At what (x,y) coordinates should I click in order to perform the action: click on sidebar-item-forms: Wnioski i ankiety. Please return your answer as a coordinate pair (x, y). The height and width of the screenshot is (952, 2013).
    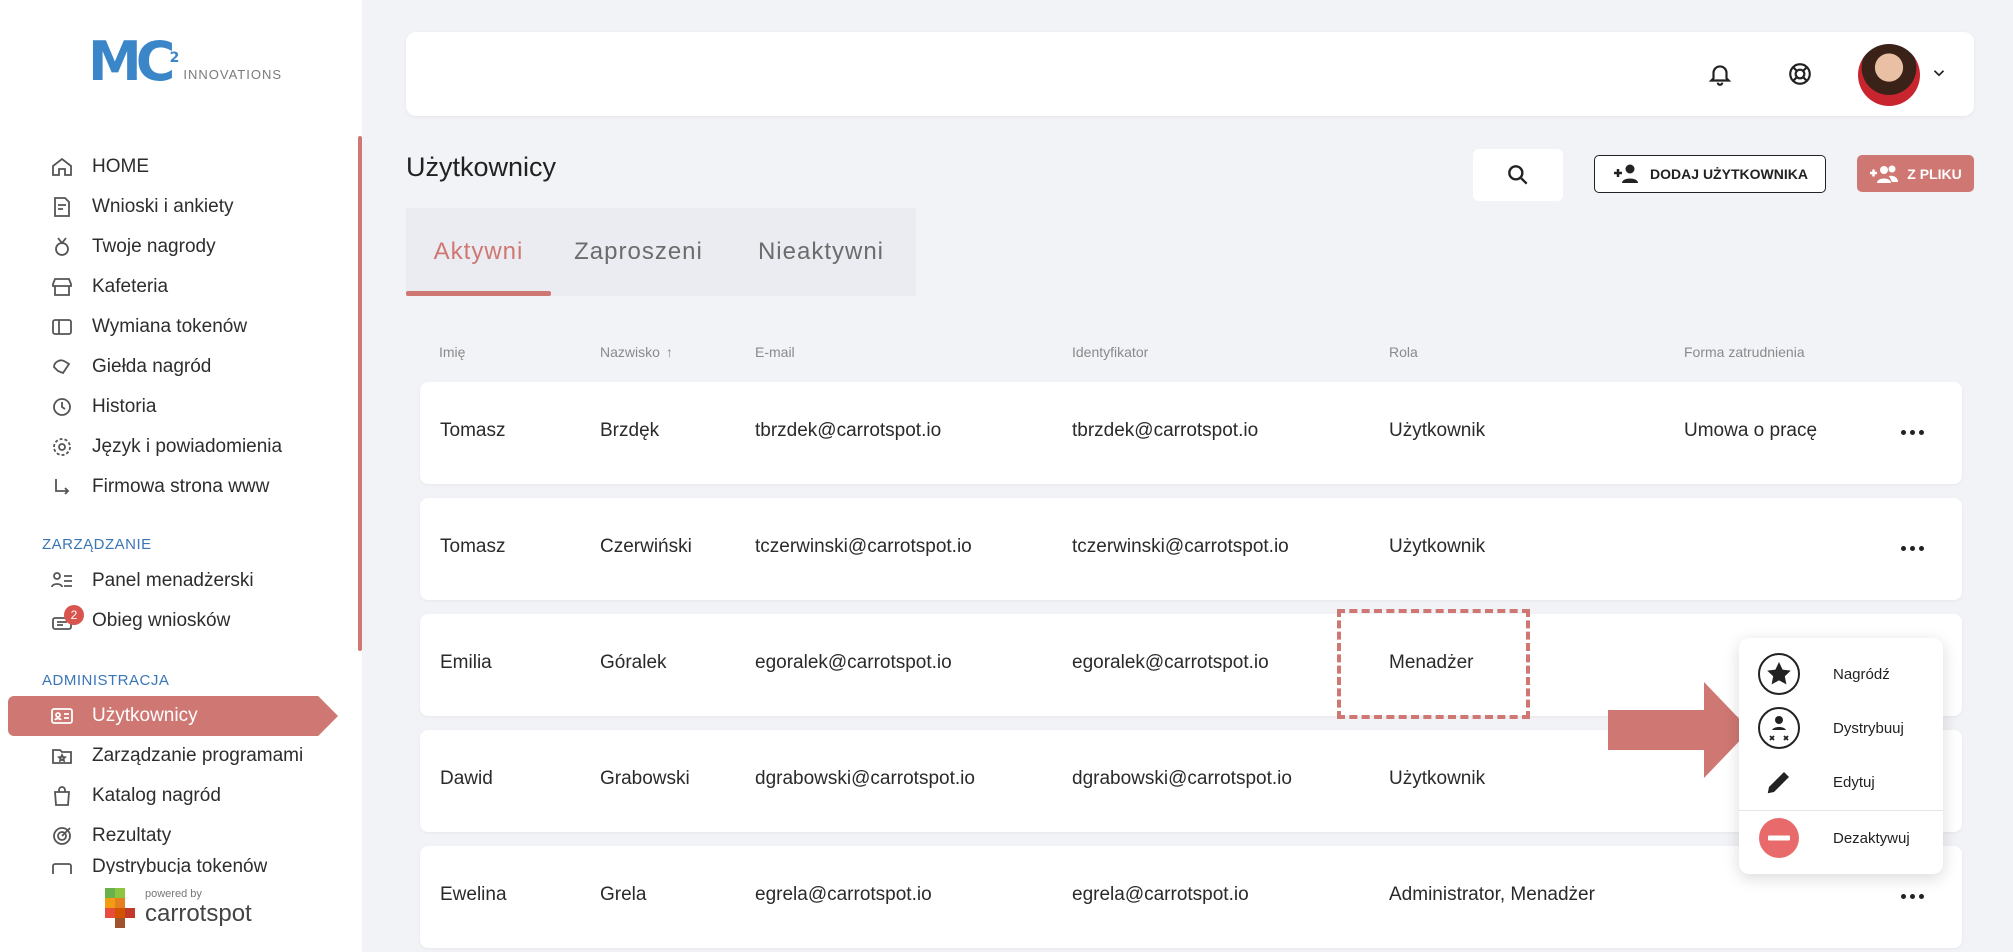
    Looking at the image, I should click on (141, 207).